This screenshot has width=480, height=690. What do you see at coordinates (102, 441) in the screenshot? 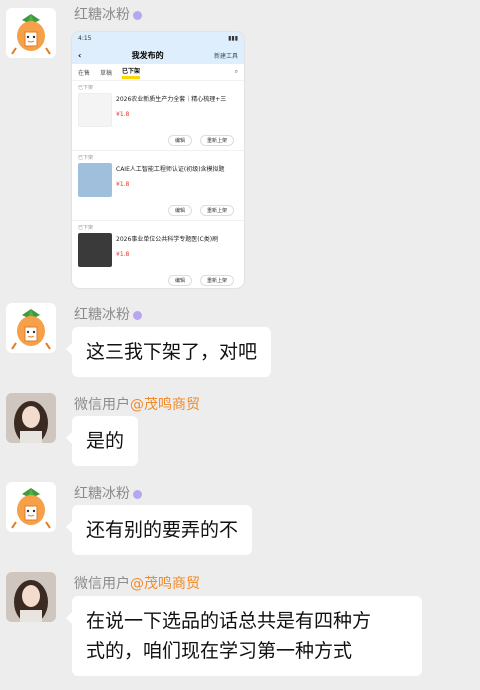
I see `message-bubble: 是的` at bounding box center [102, 441].